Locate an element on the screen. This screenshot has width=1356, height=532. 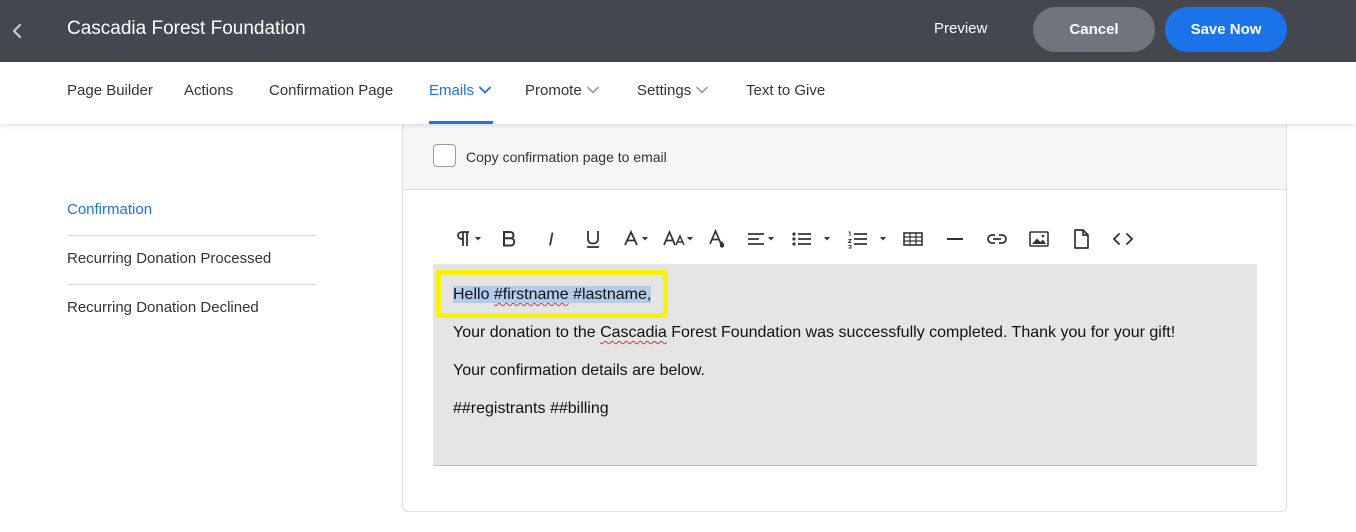
tab-settings: Settings is located at coordinates (673, 91).